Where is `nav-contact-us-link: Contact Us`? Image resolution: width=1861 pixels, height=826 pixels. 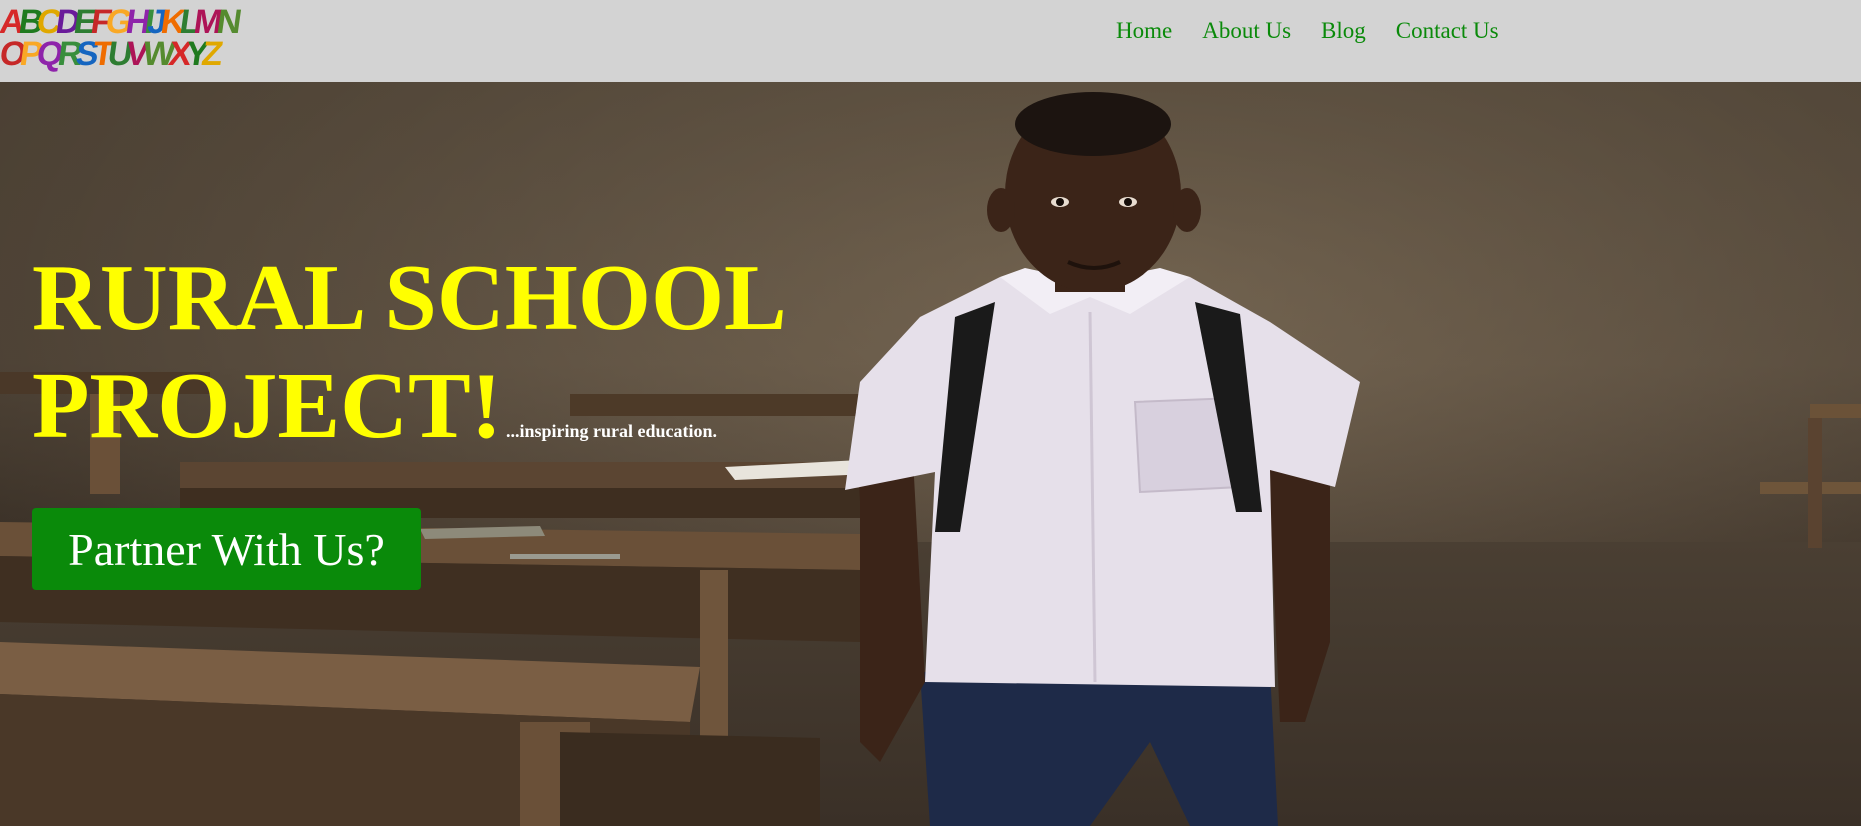
nav-contact-us-link: Contact Us is located at coordinates (1447, 31).